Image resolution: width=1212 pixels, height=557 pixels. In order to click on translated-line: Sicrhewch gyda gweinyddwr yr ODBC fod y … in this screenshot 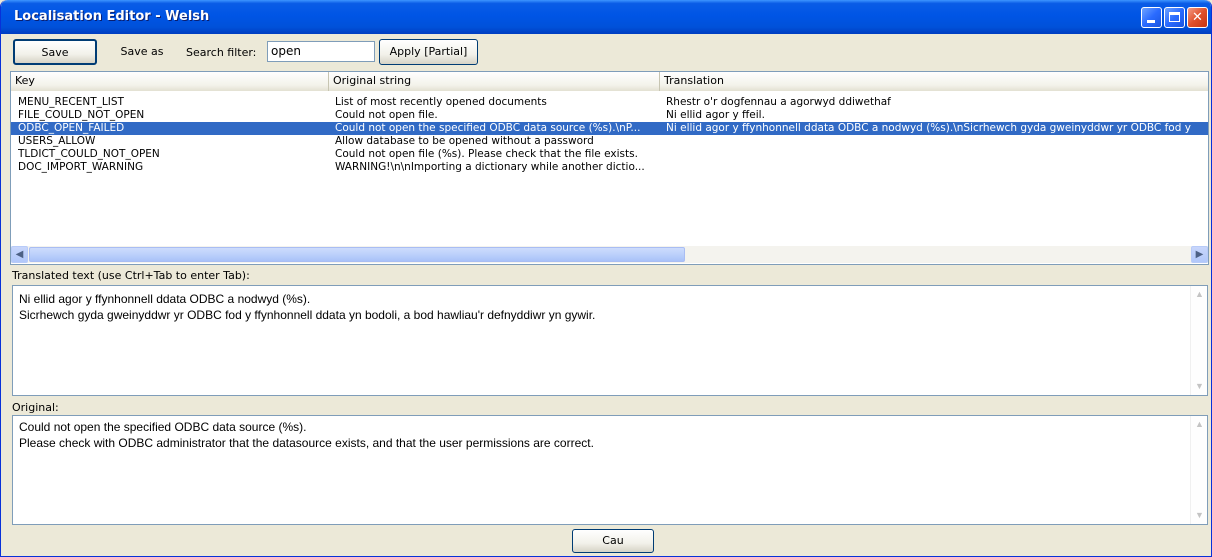, I will do `click(307, 315)`.